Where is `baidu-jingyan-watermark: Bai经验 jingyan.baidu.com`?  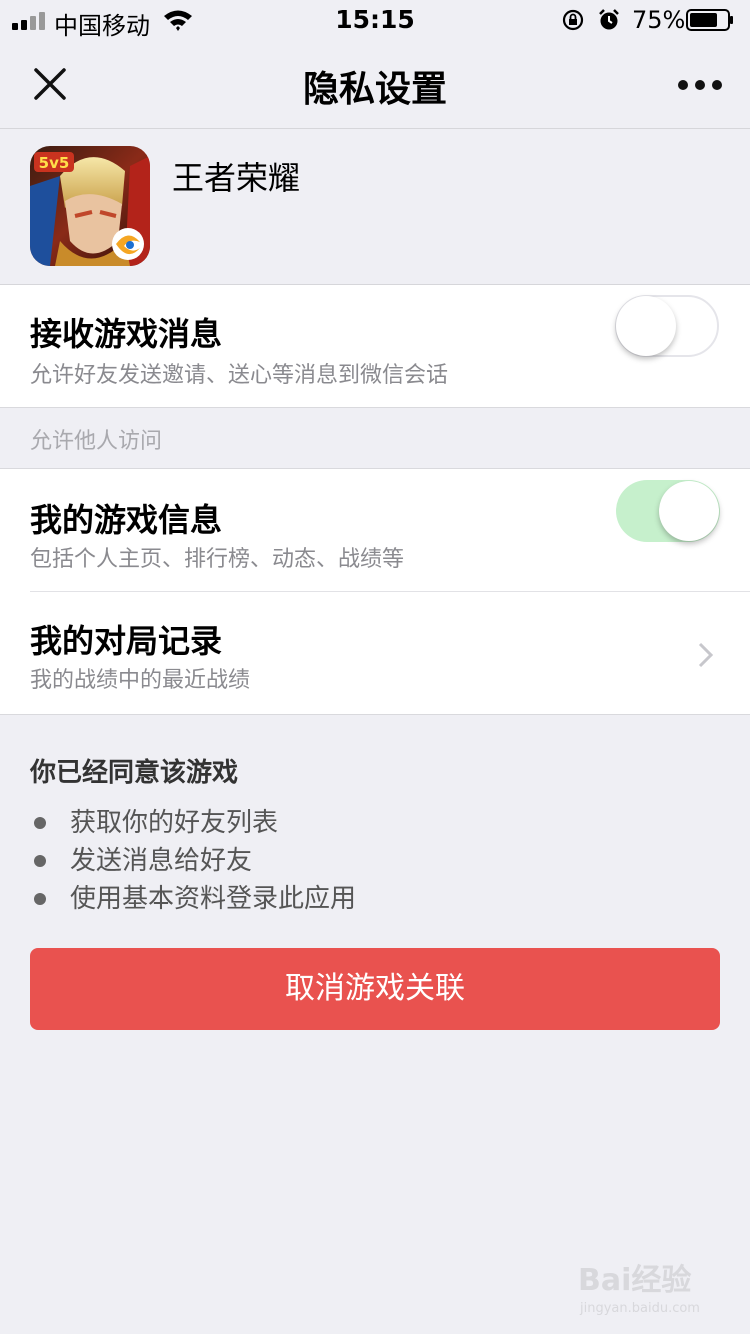
baidu-jingyan-watermark: Bai经验 jingyan.baidu.com is located at coordinates (639, 1289).